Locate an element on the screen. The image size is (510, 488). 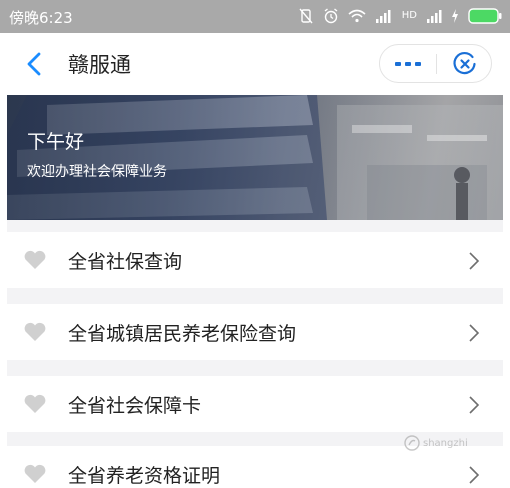
back-arrow-icon is located at coordinates (34, 64).